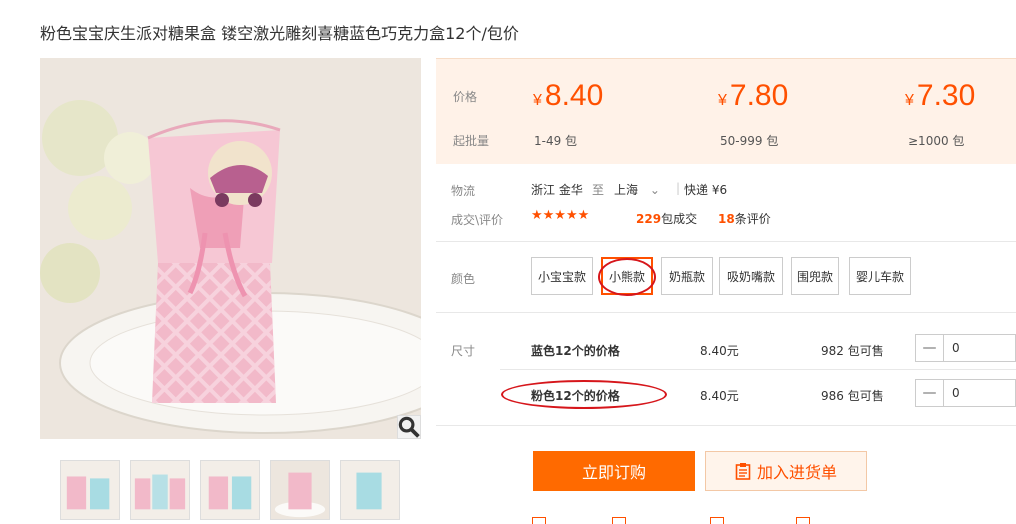 The image size is (1016, 524). I want to click on color-option-bib: 围兜款, so click(815, 276).